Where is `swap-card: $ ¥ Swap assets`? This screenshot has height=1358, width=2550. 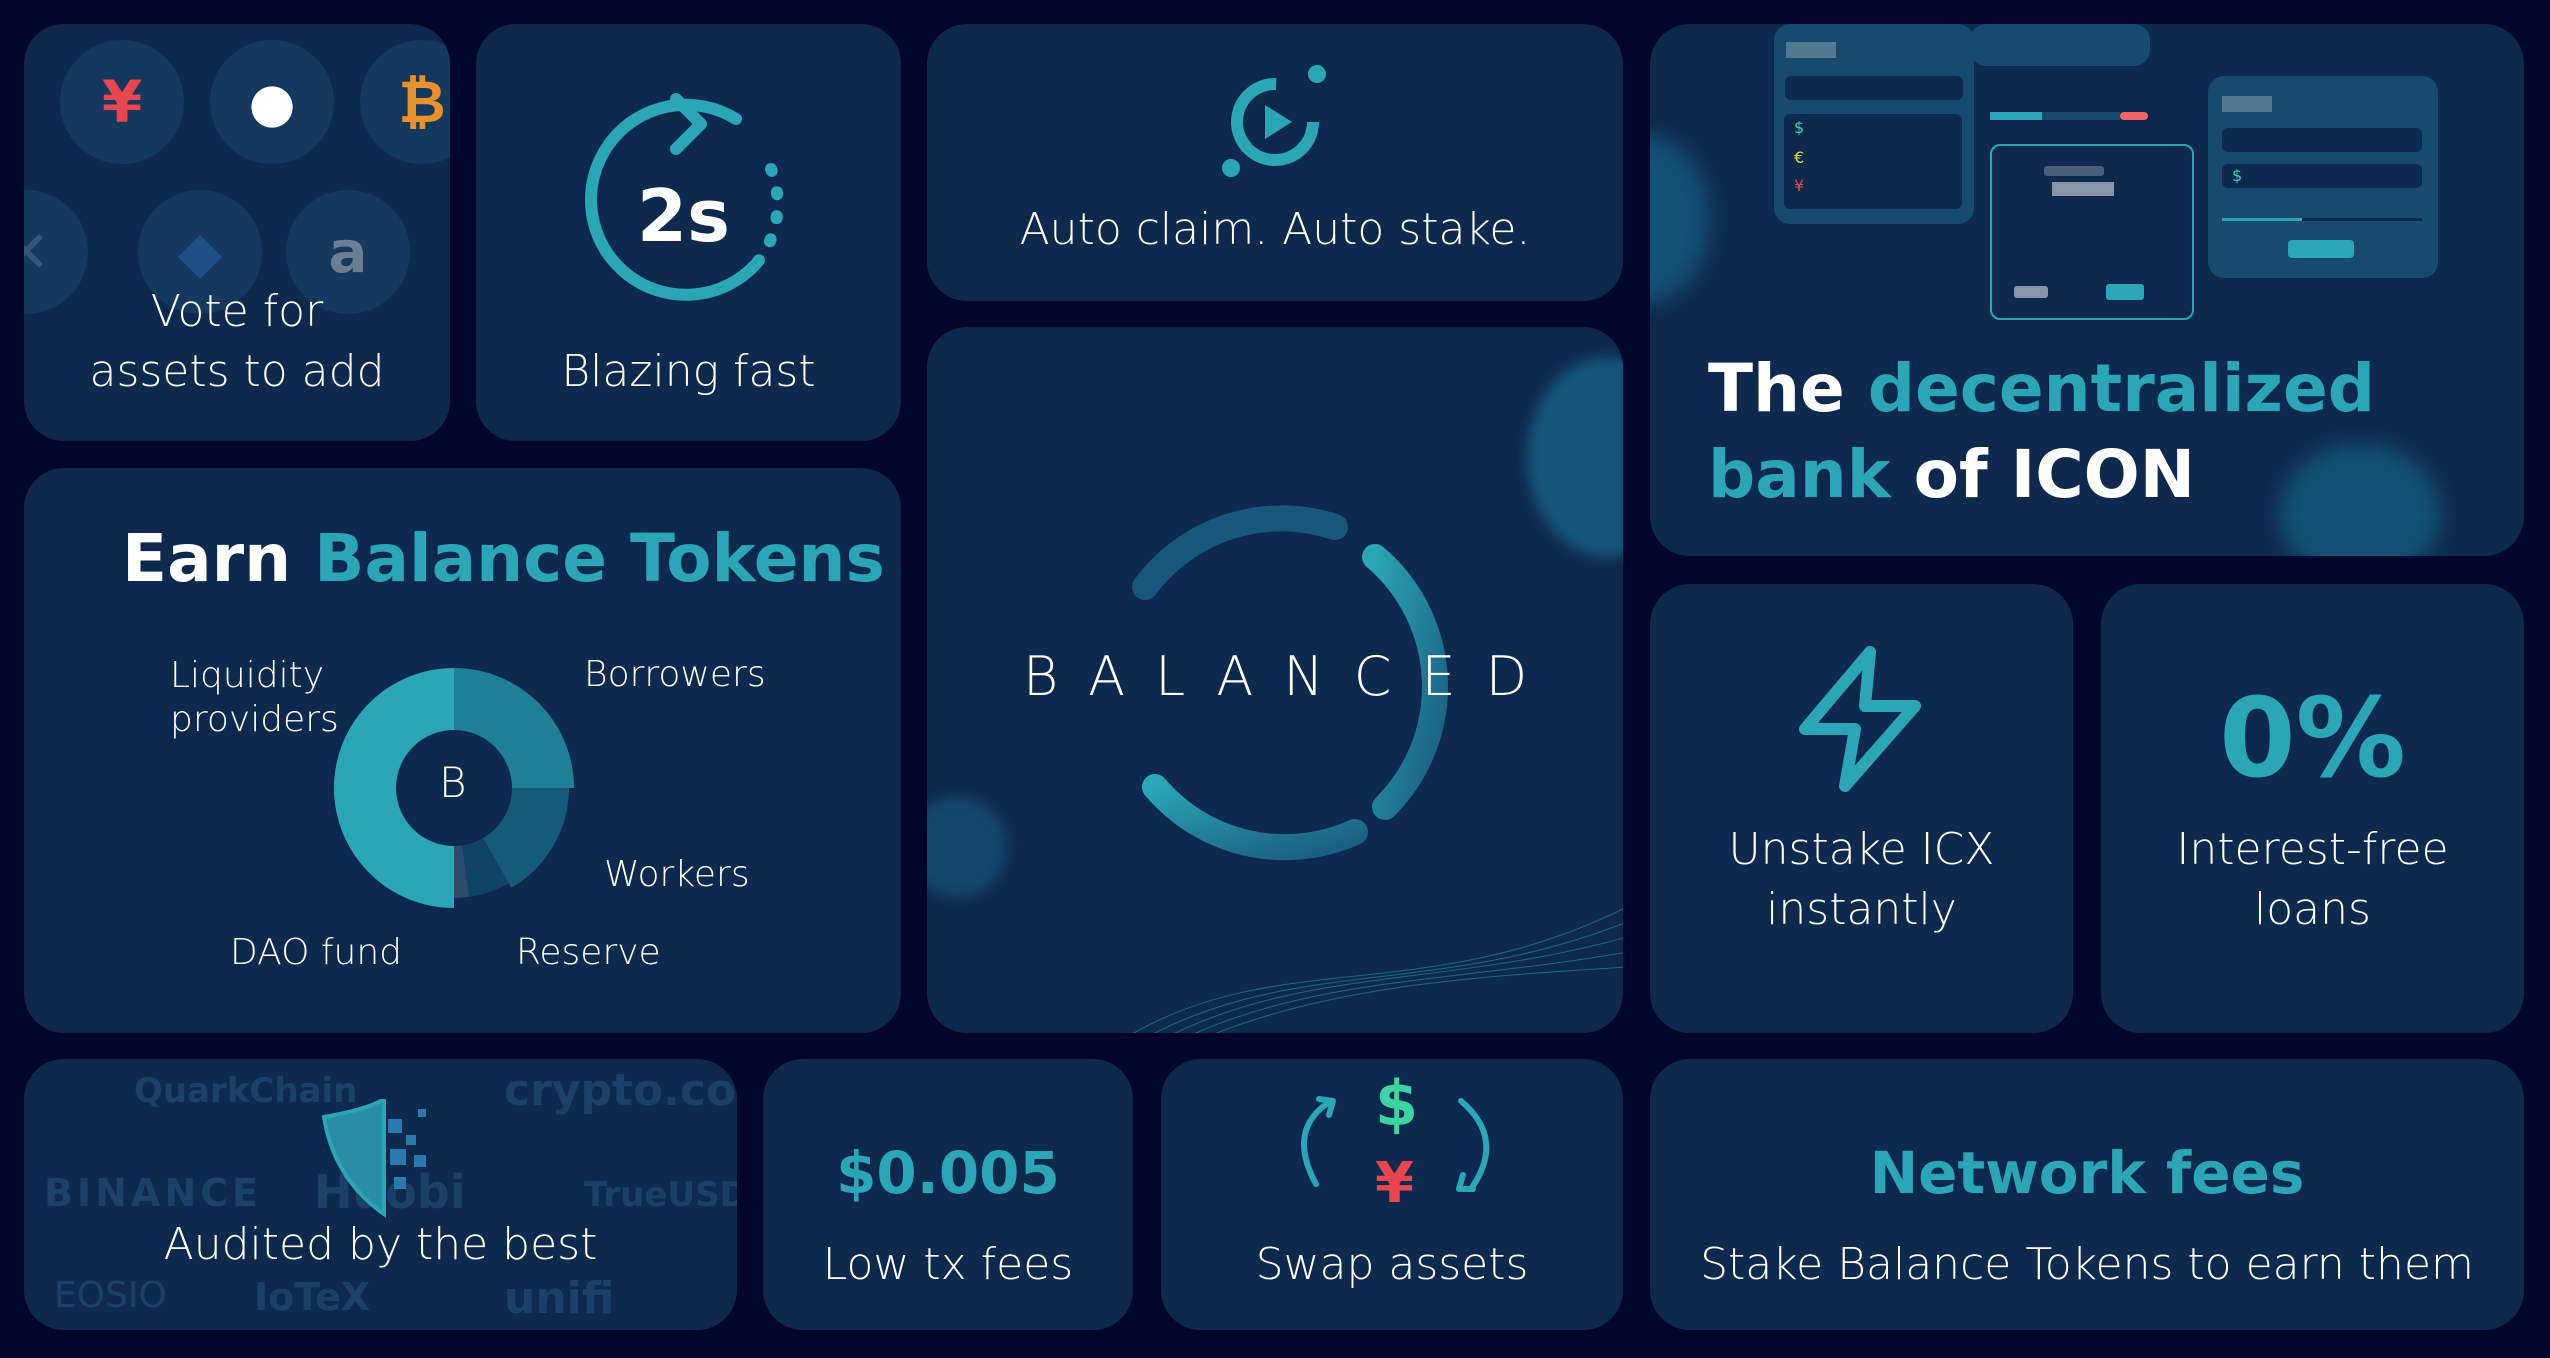 swap-card: $ ¥ Swap assets is located at coordinates (1392, 1194).